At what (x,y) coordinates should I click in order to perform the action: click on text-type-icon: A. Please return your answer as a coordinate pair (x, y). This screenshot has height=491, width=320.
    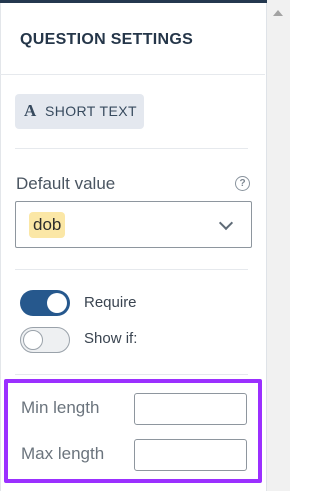
    Looking at the image, I should click on (30, 110).